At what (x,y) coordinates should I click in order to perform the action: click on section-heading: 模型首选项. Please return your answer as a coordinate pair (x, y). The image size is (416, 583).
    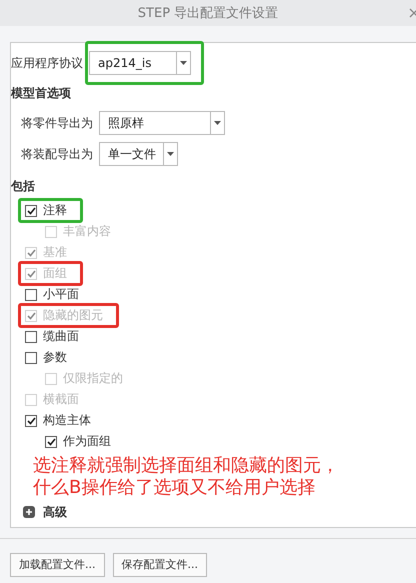
    Looking at the image, I should click on (41, 93).